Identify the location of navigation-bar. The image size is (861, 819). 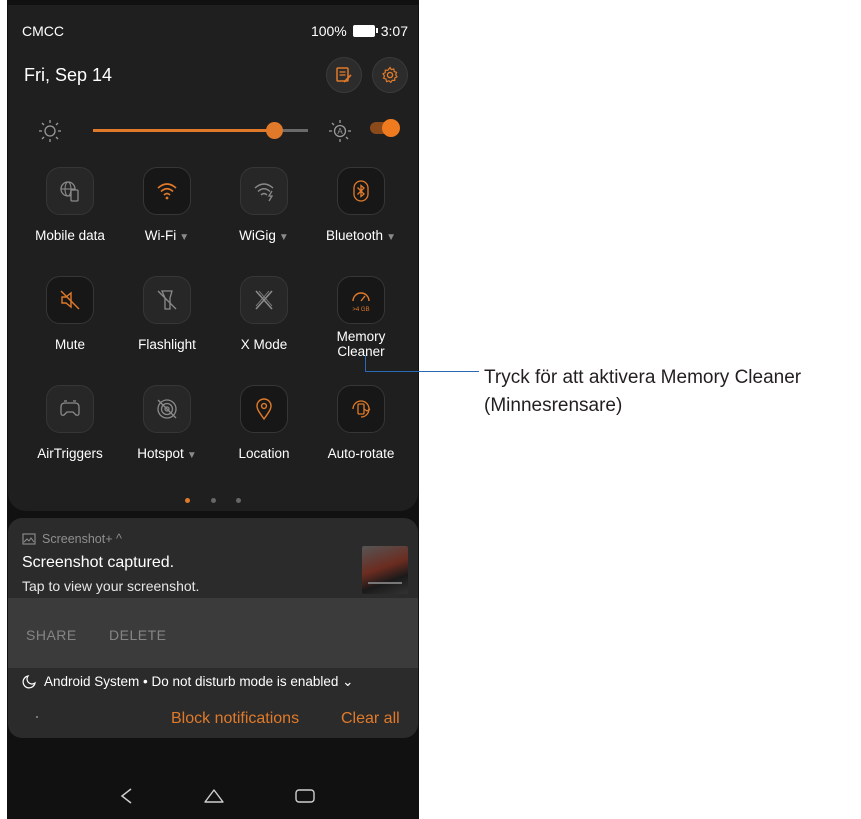
(213, 794).